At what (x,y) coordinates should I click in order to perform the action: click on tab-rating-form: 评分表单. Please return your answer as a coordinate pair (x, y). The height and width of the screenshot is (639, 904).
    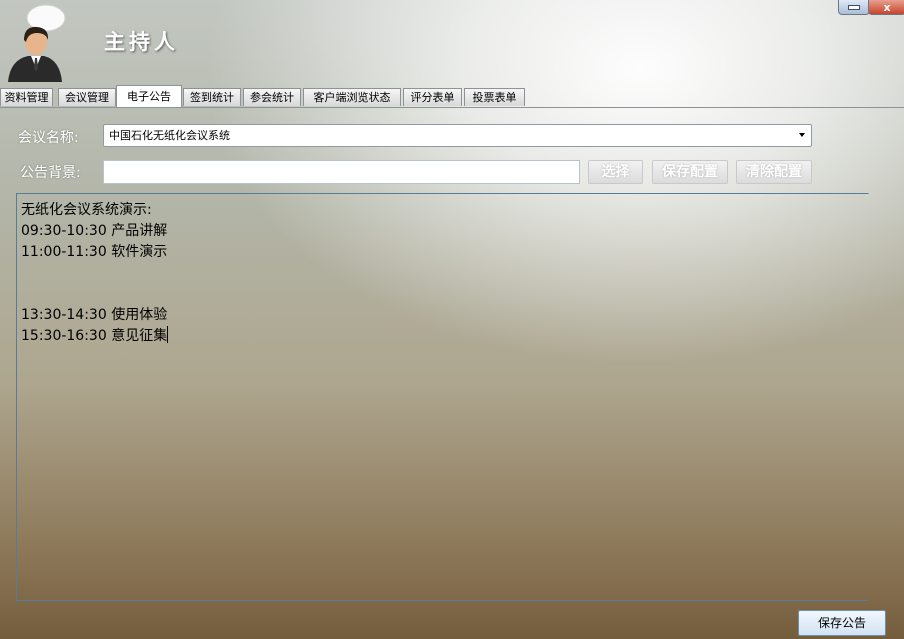
    Looking at the image, I should click on (432, 97).